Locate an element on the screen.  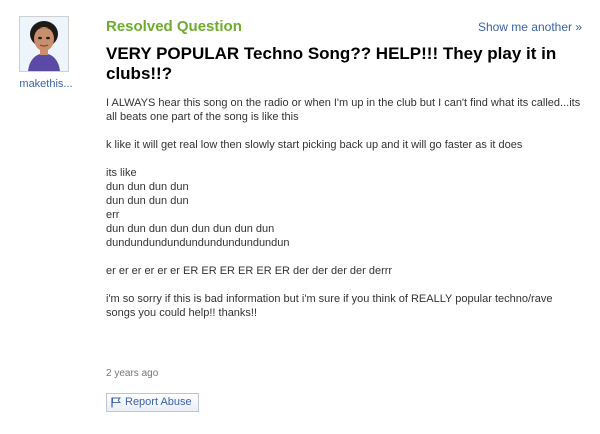
show-another-link: Show me another » is located at coordinates (530, 27).